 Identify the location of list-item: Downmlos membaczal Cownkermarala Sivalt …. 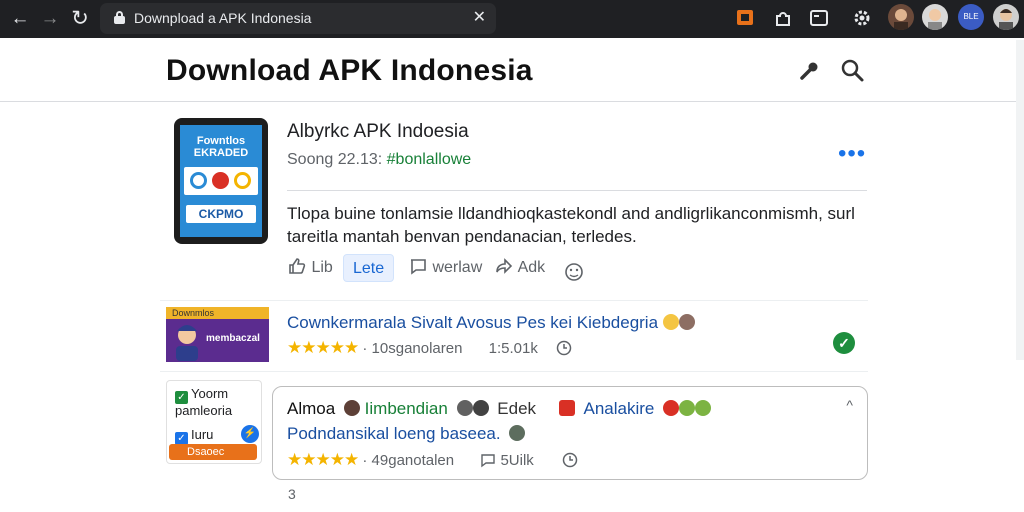
(514, 336).